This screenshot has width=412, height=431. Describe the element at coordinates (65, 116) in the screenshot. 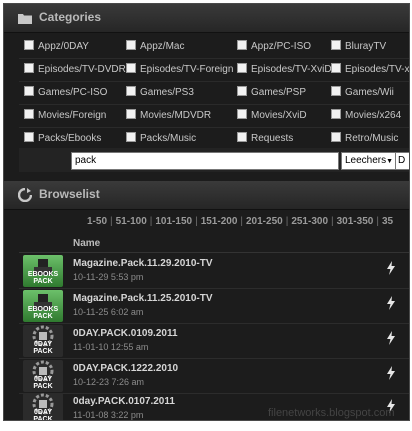

I see `category-movies-foreign: Movies/Foreign` at that location.